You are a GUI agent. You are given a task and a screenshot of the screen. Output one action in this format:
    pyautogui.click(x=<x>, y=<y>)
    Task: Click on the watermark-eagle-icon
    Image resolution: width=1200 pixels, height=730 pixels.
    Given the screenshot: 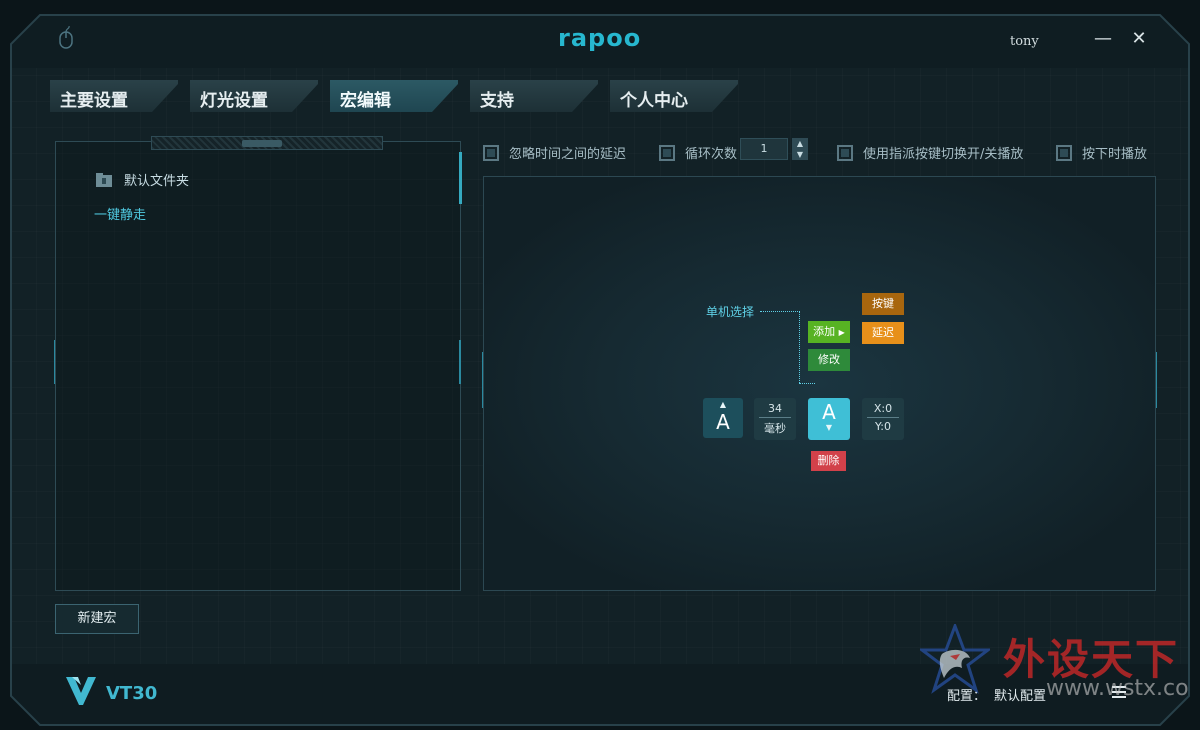 What is the action you would take?
    pyautogui.click(x=955, y=659)
    